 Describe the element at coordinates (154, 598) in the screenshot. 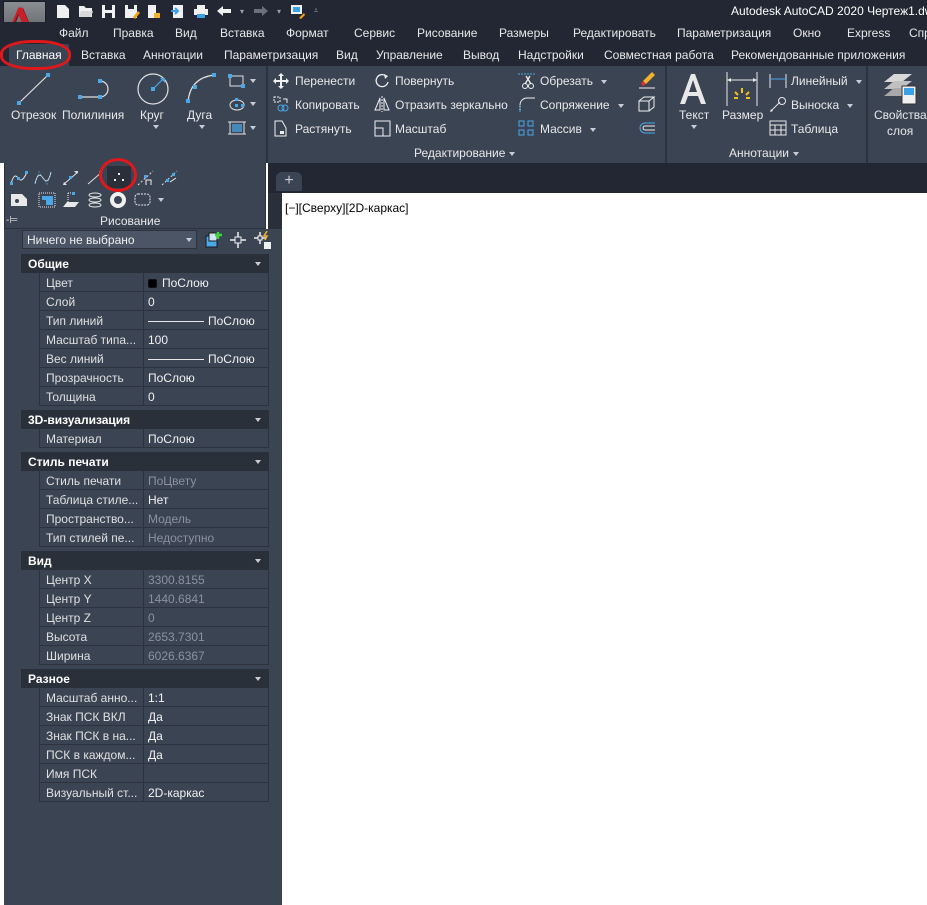

I see `property-row: Центр Y 1440.6841` at that location.